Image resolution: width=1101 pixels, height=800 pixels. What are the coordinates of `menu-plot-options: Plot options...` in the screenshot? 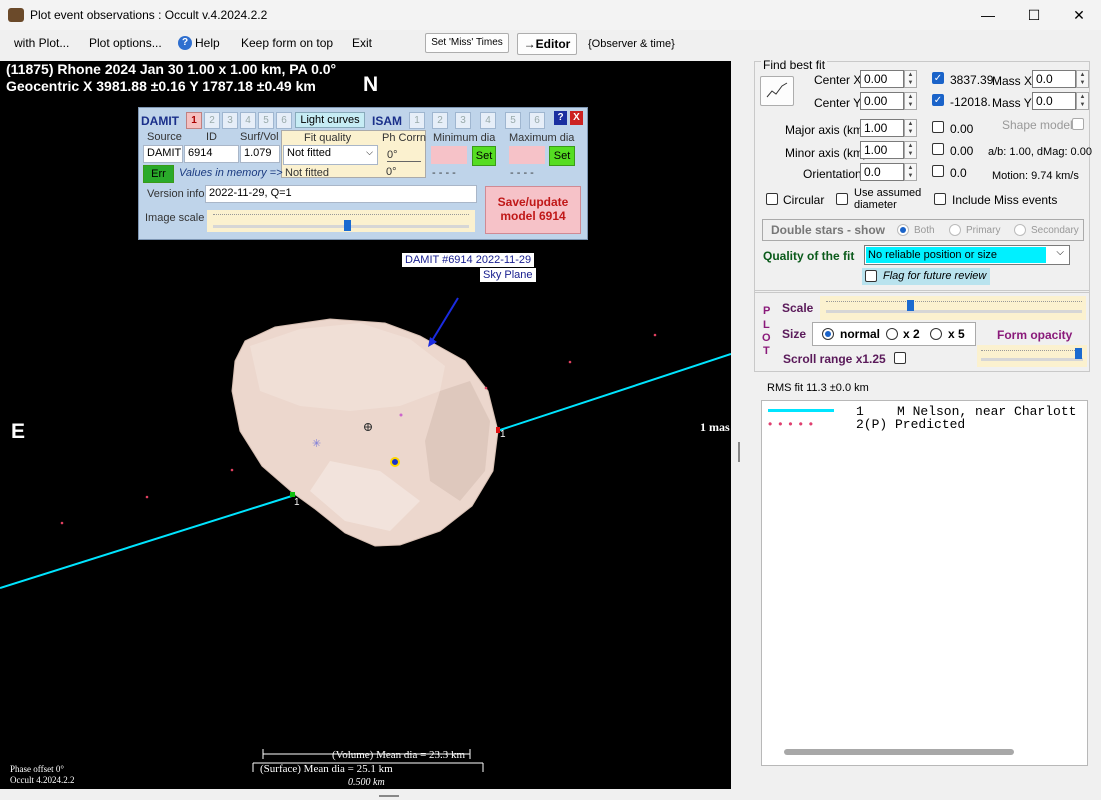 It's located at (125, 43).